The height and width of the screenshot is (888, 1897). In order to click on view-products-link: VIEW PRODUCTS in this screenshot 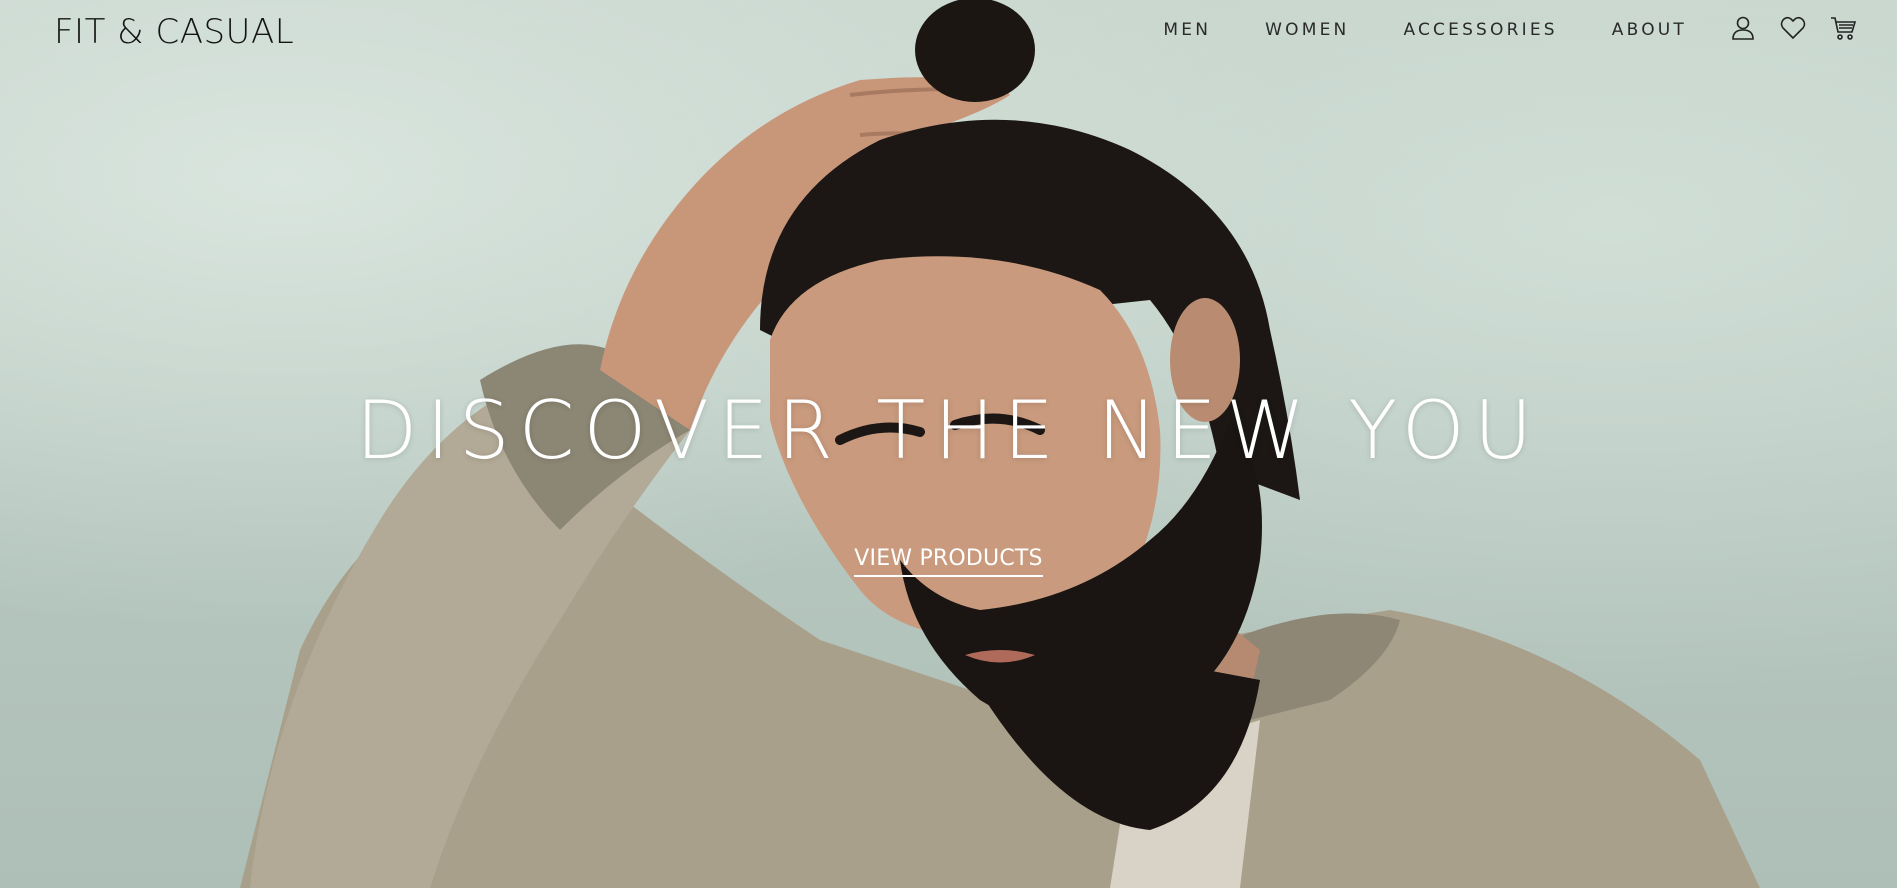, I will do `click(948, 561)`.